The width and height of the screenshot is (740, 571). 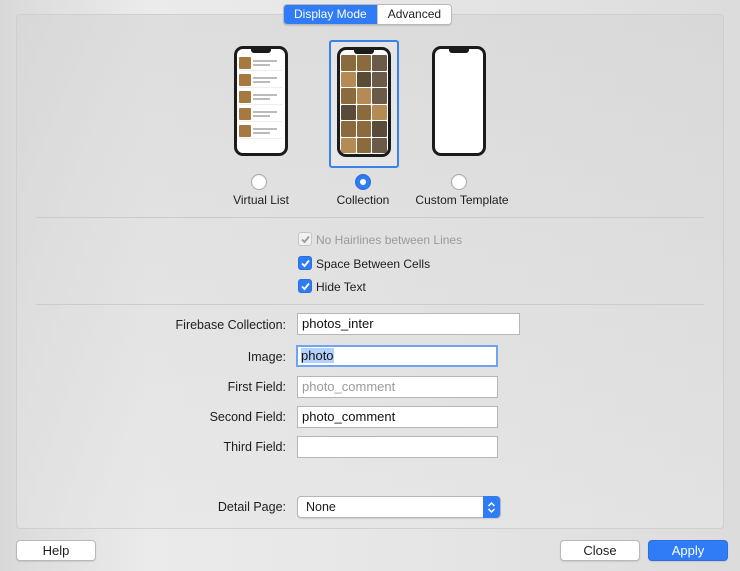 I want to click on hide-text-label: Hide Text, so click(x=341, y=287).